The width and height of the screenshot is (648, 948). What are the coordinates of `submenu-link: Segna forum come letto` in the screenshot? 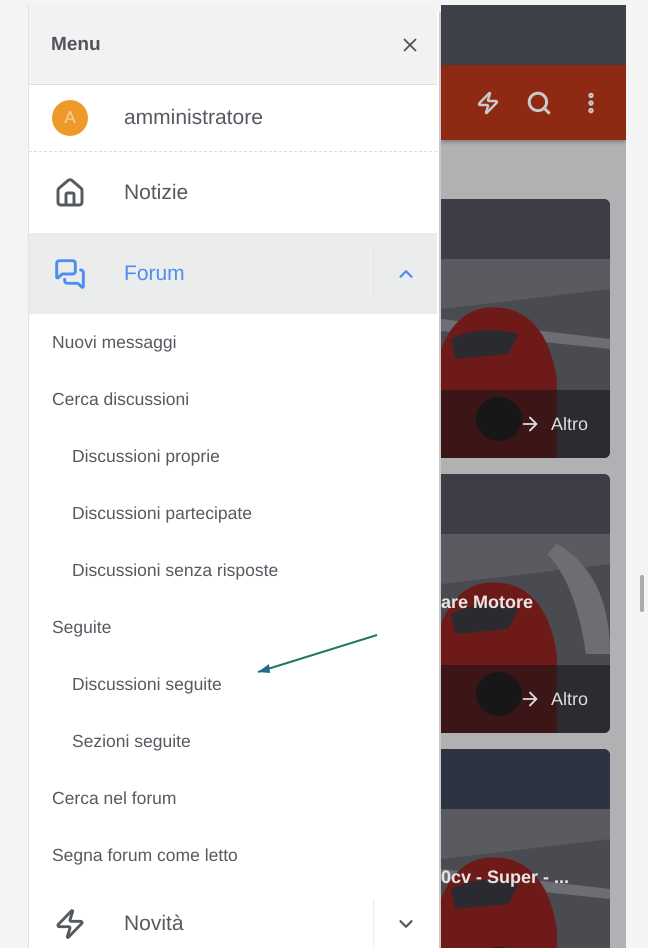 It's located at (233, 855).